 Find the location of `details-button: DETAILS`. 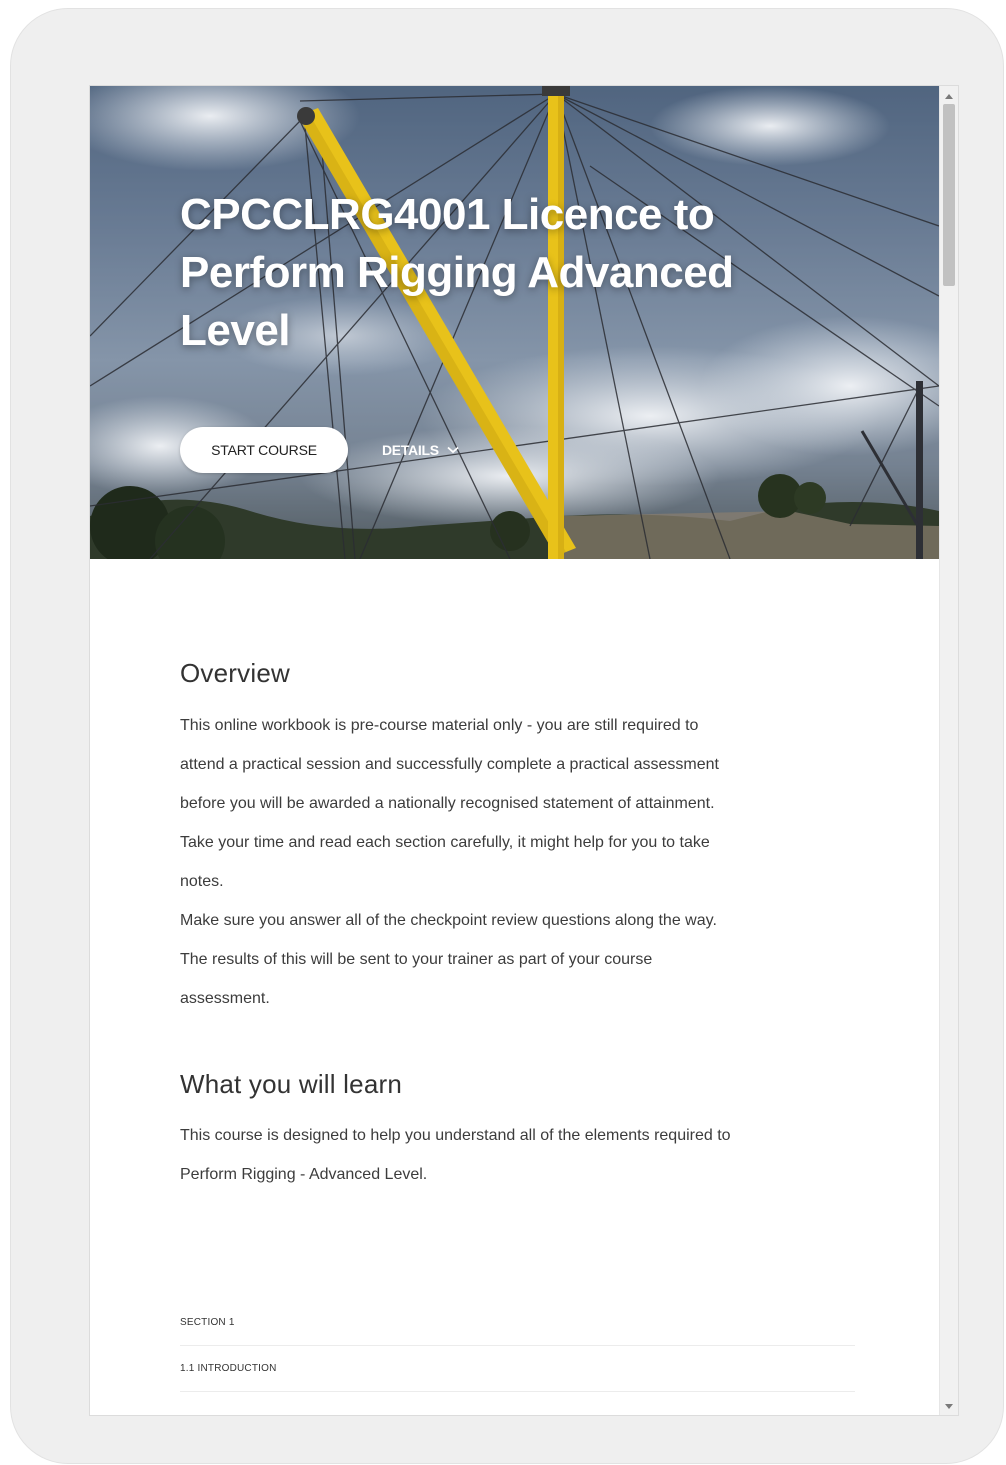

details-button: DETAILS is located at coordinates (420, 450).